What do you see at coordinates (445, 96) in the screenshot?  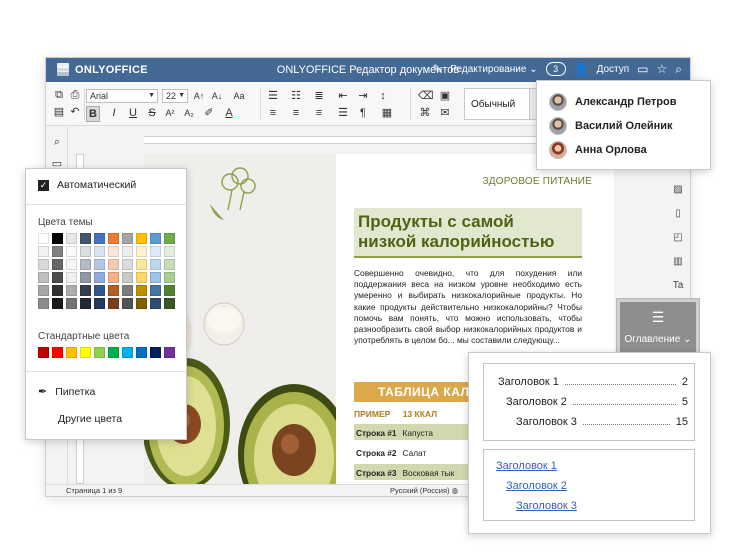 I see `copy-style-icon: ▣` at bounding box center [445, 96].